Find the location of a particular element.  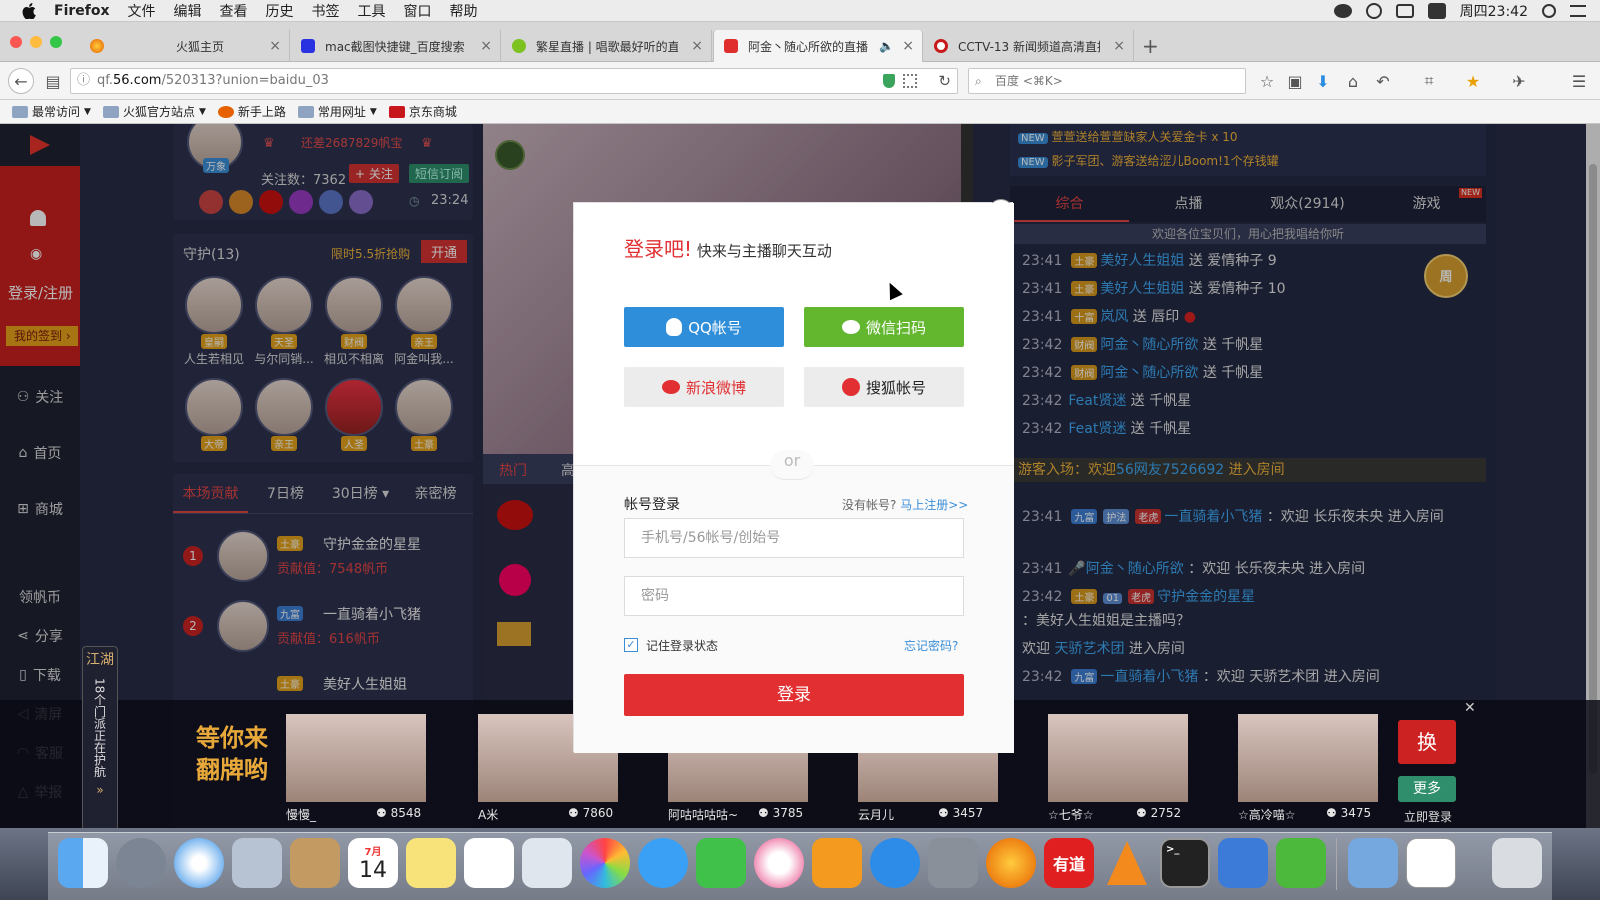

menu-file: 文件 is located at coordinates (142, 11).